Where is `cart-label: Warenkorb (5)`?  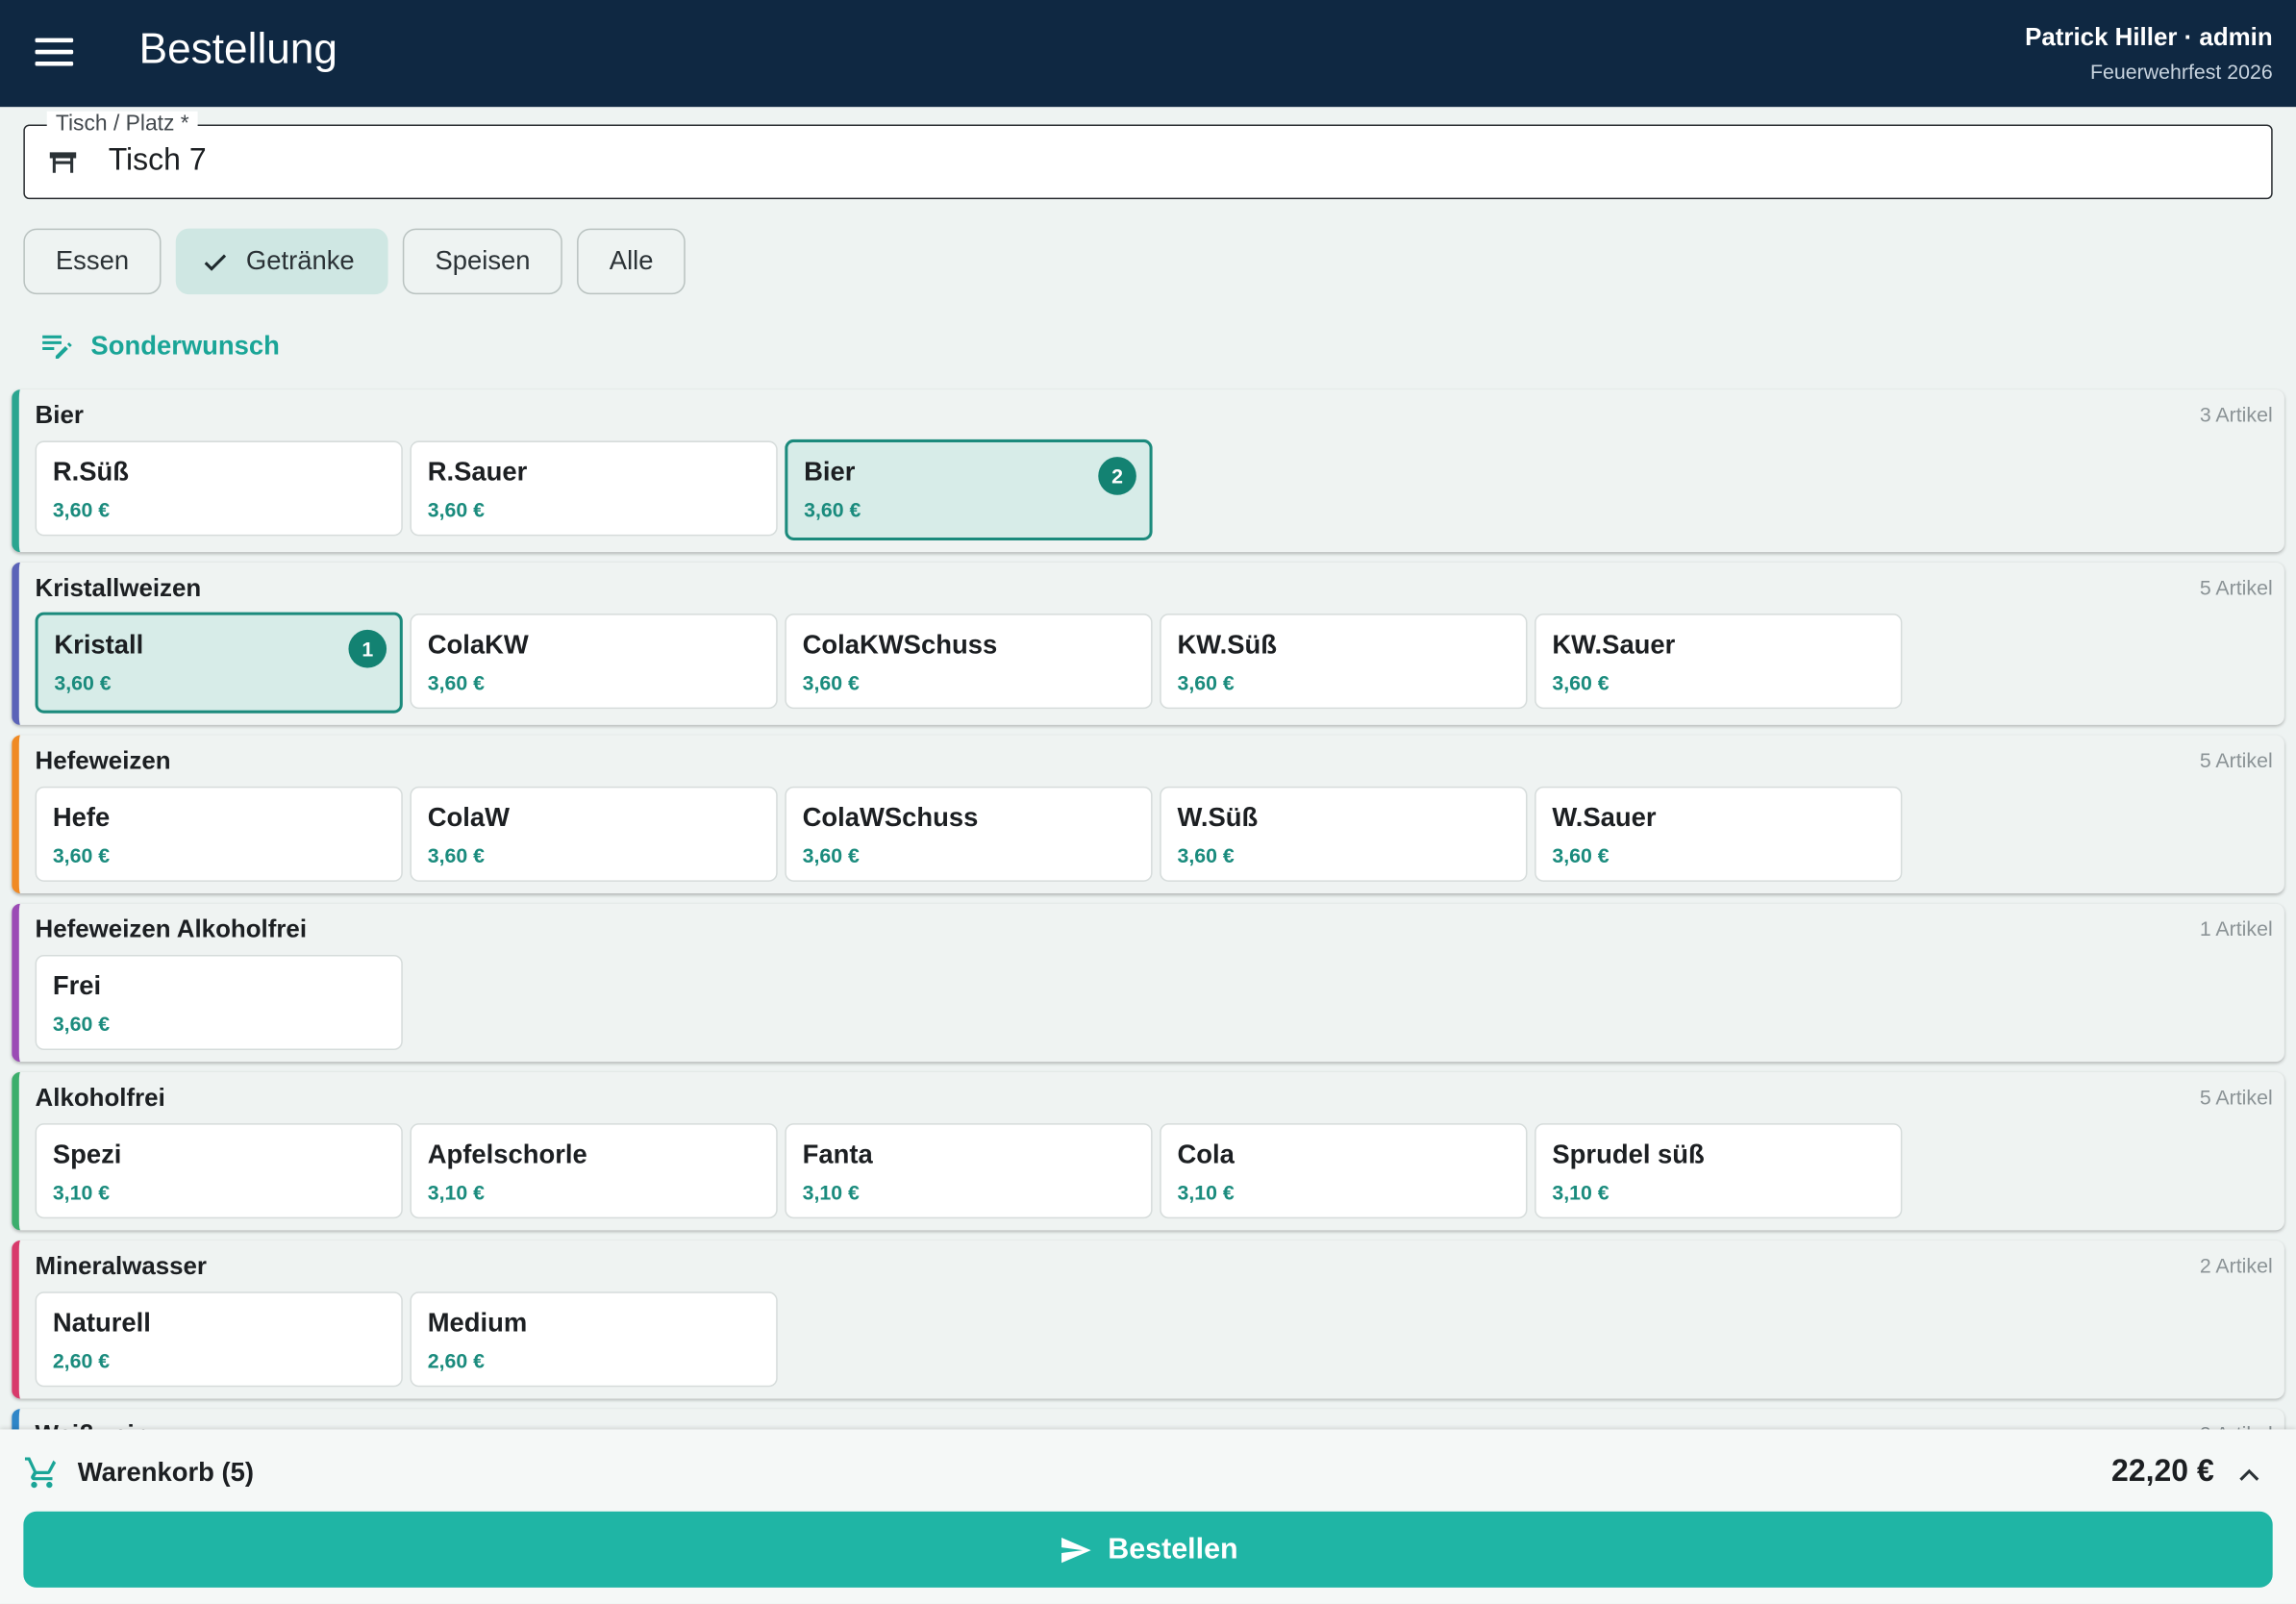
cart-label: Warenkorb (5) is located at coordinates (166, 1472).